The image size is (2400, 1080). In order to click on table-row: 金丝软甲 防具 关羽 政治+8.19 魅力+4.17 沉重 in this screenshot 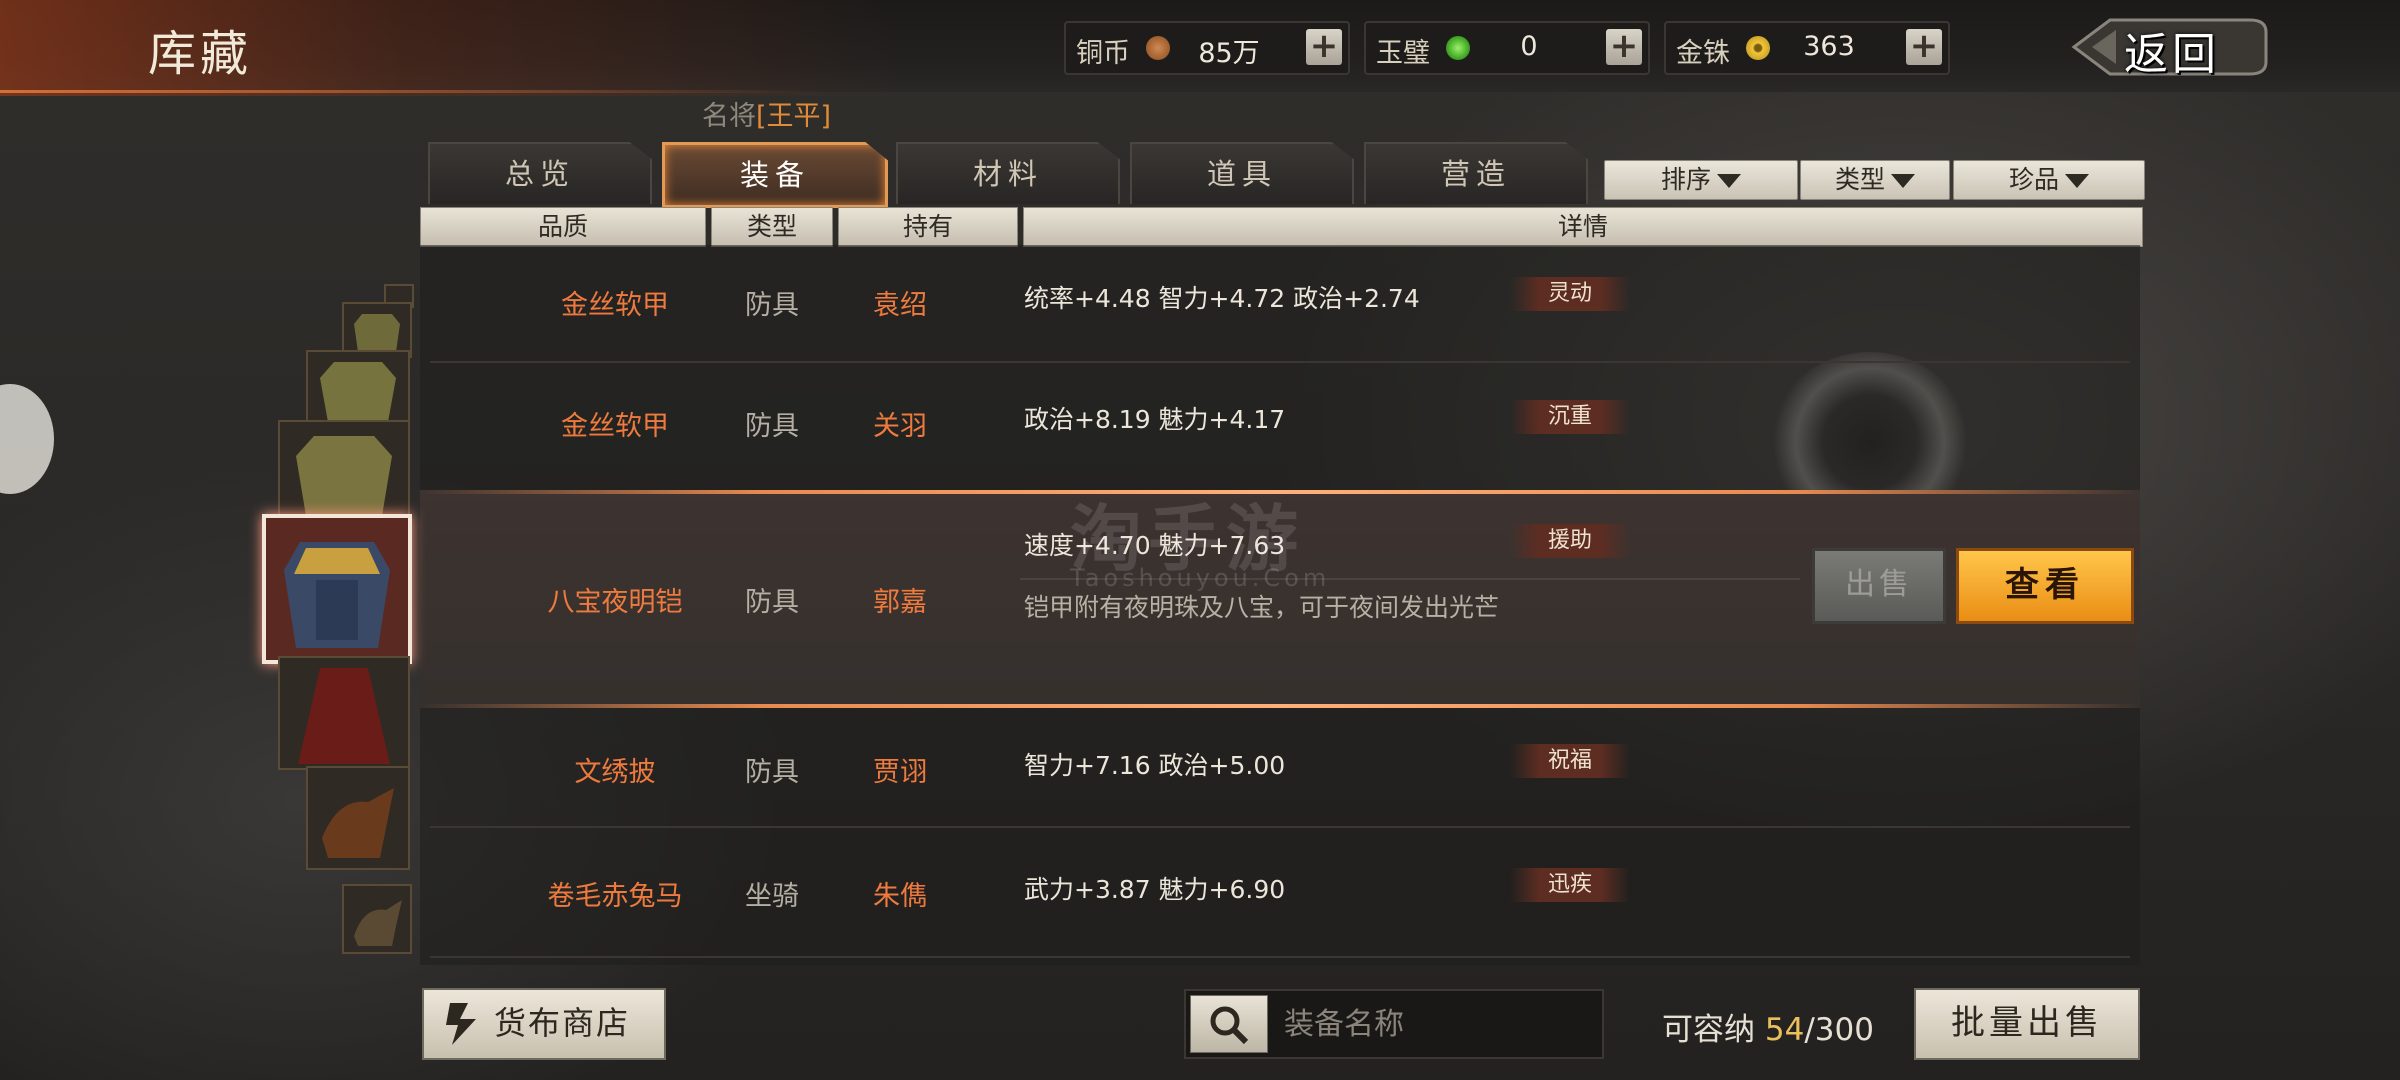, I will do `click(1280, 427)`.